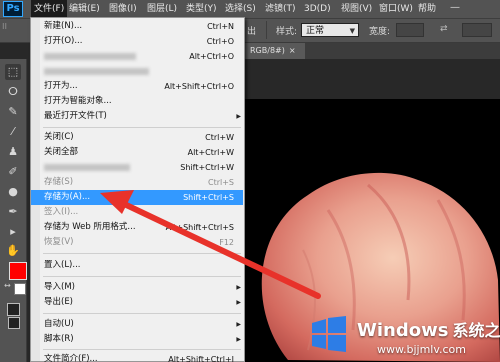 The width and height of the screenshot is (500, 362). What do you see at coordinates (476, 330) in the screenshot?
I see `watermark-title-cn: 系统之家` at bounding box center [476, 330].